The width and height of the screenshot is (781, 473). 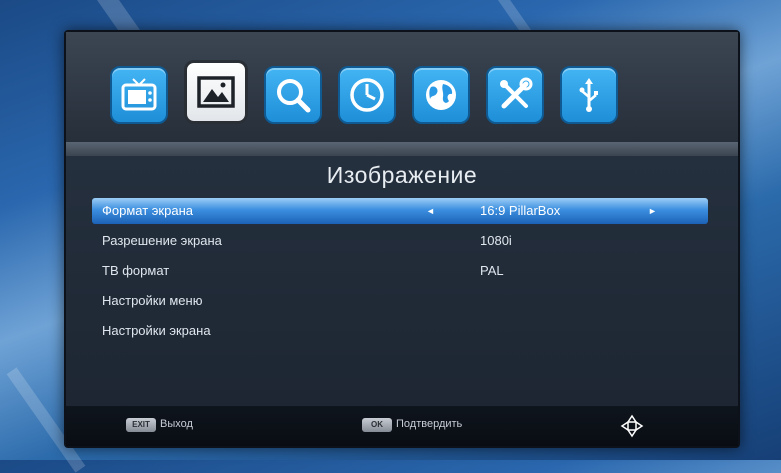 I want to click on menu-tabs, so click(x=364, y=92).